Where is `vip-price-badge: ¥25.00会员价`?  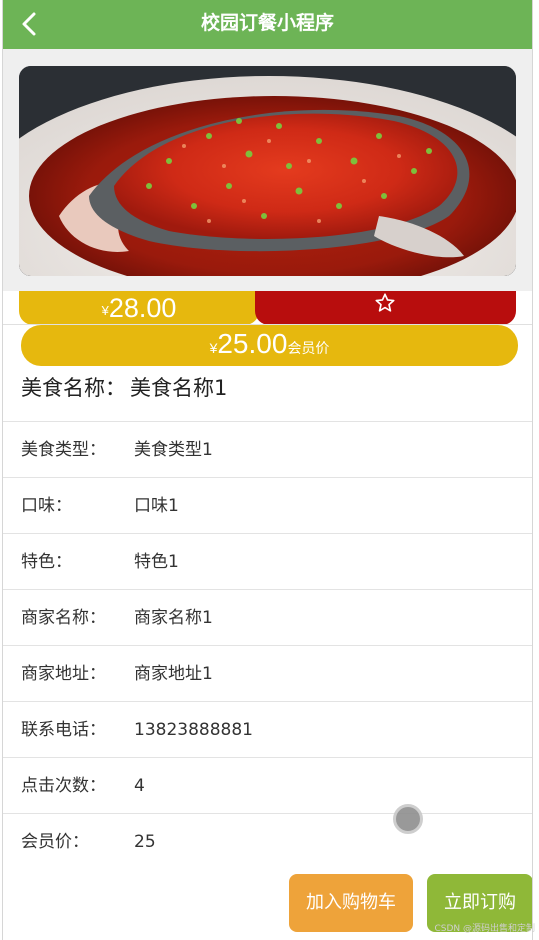 vip-price-badge: ¥25.00会员价 is located at coordinates (269, 345).